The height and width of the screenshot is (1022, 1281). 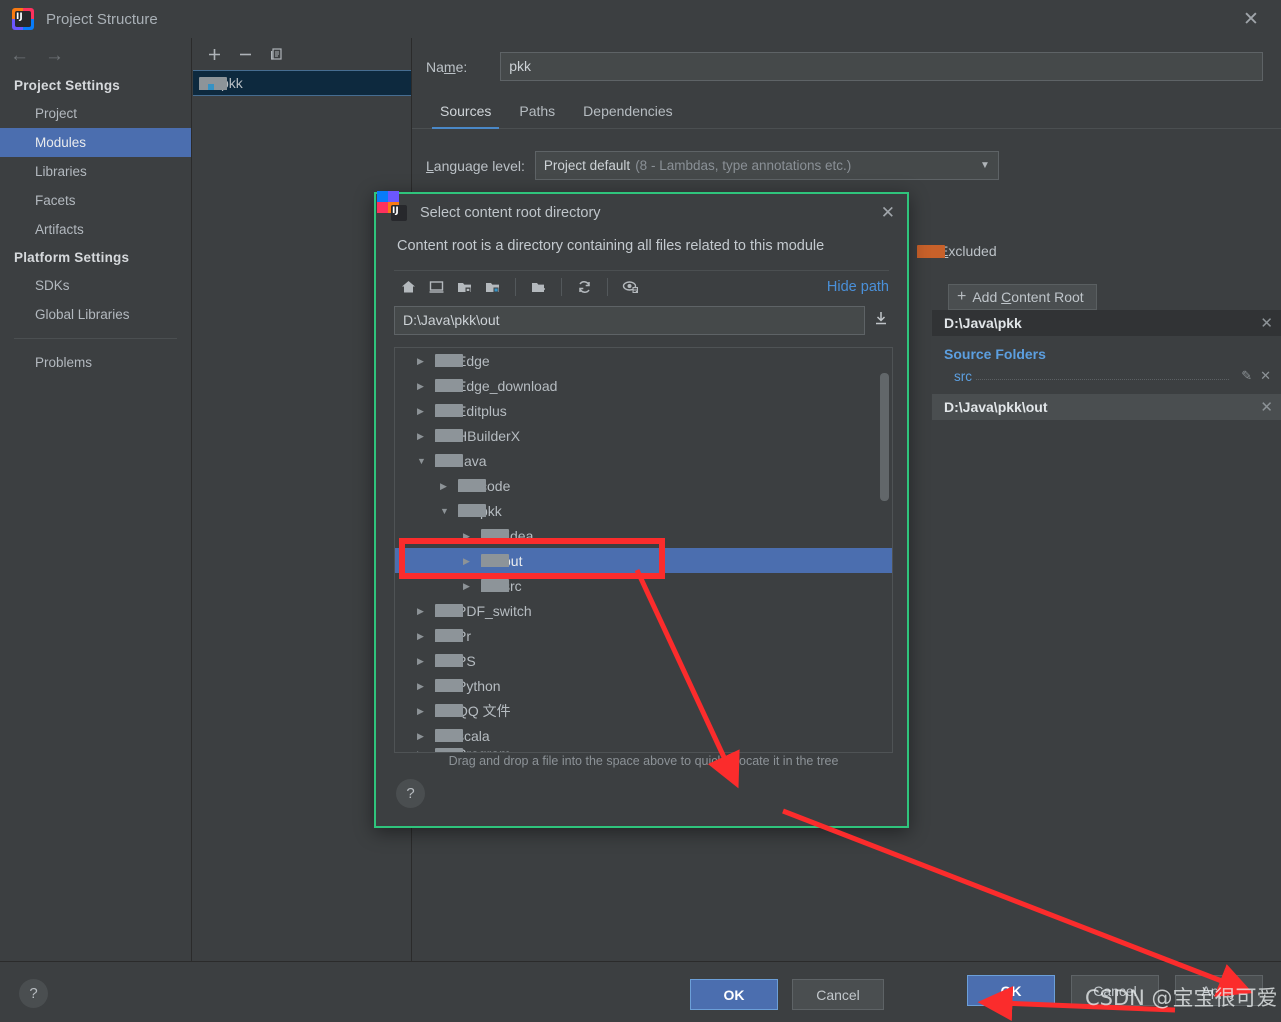 I want to click on tree-row: ▶ src, so click(x=643, y=585).